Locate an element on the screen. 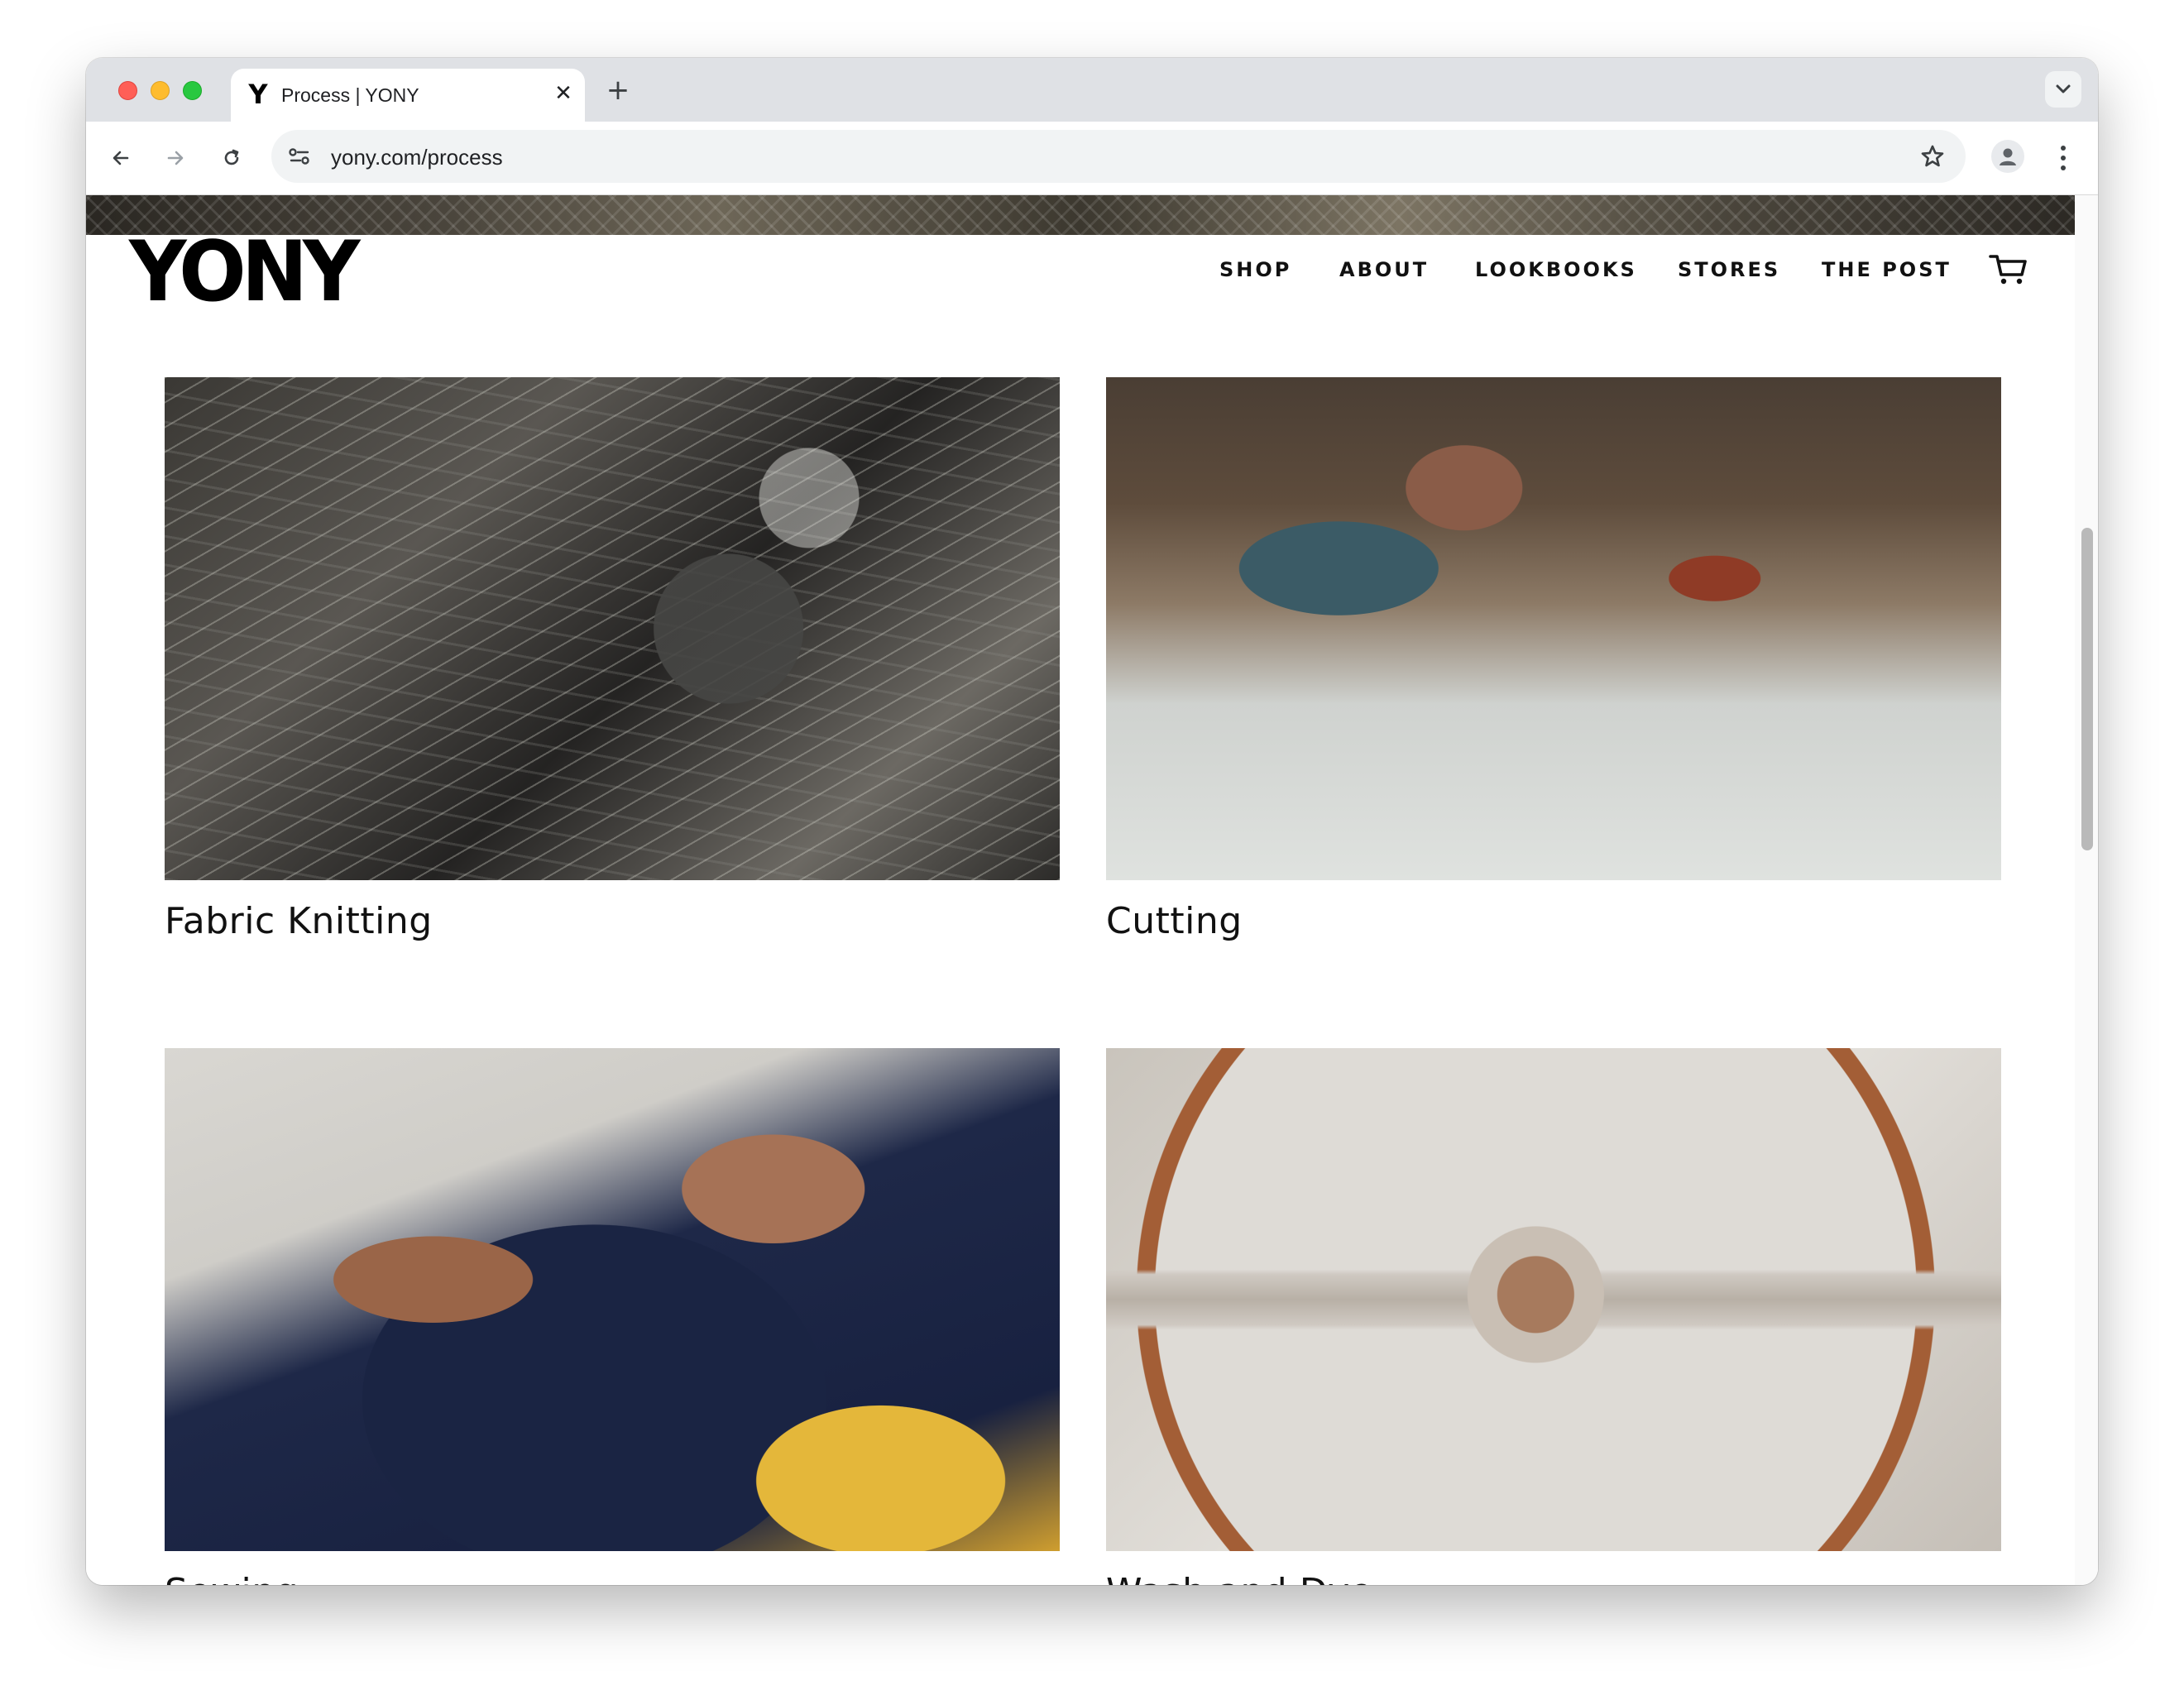  minimize-window-button is located at coordinates (160, 90).